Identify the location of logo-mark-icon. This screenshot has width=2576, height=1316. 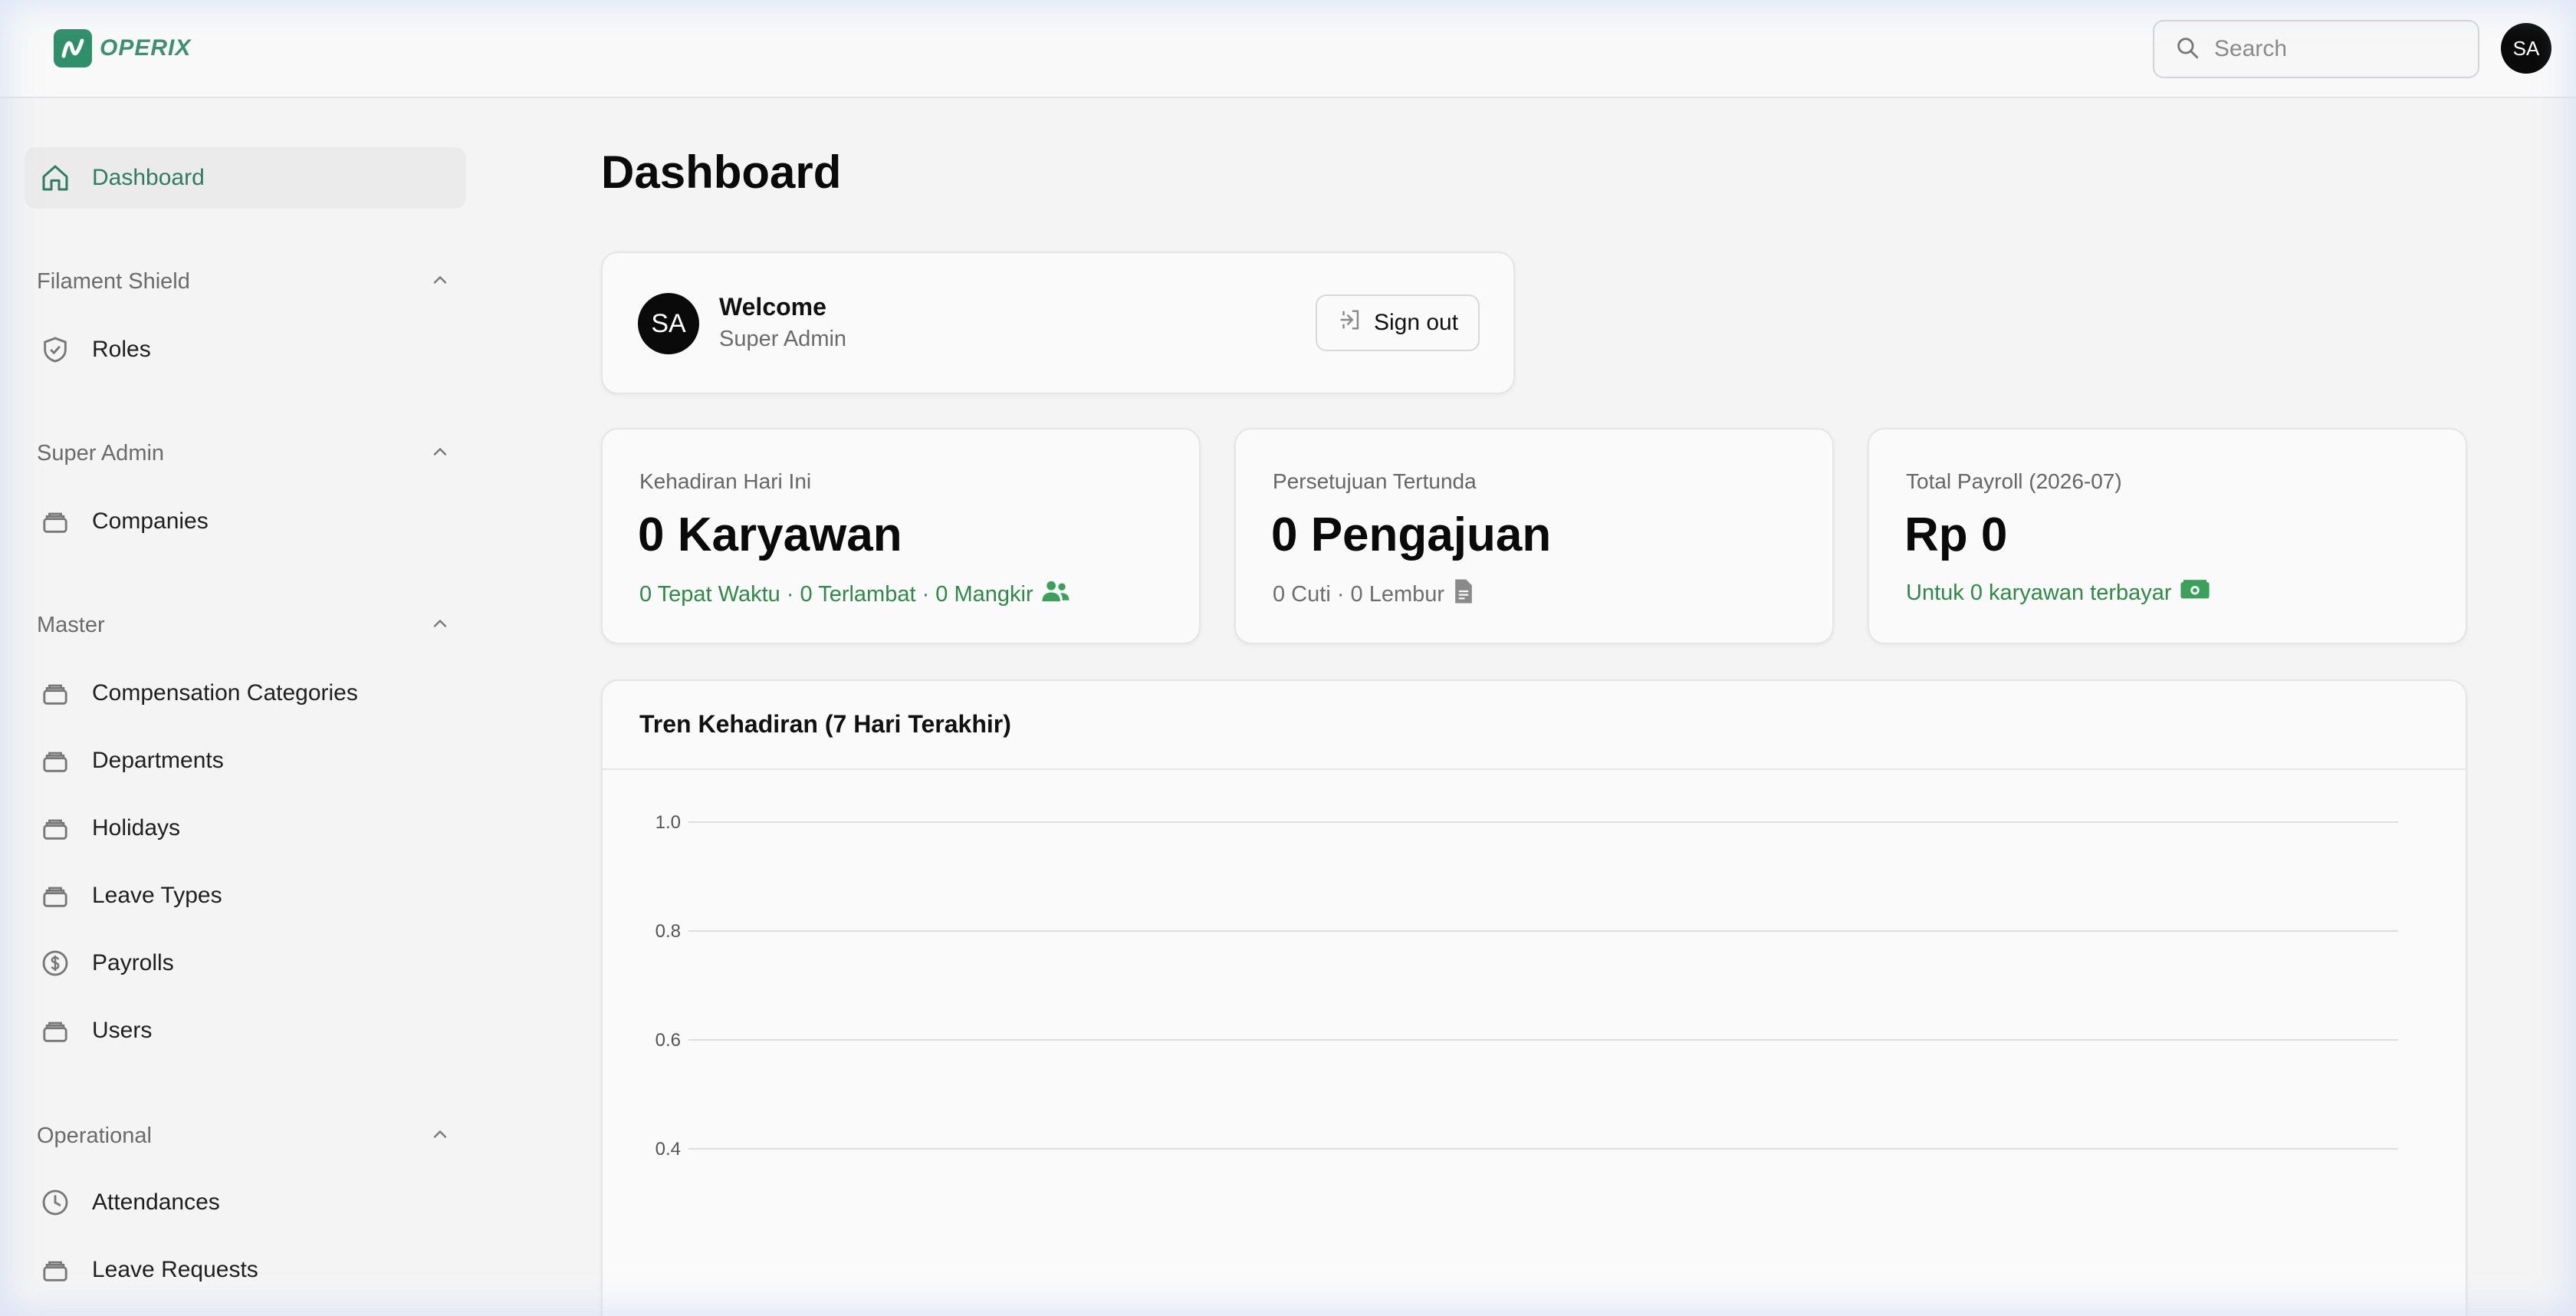
(73, 48).